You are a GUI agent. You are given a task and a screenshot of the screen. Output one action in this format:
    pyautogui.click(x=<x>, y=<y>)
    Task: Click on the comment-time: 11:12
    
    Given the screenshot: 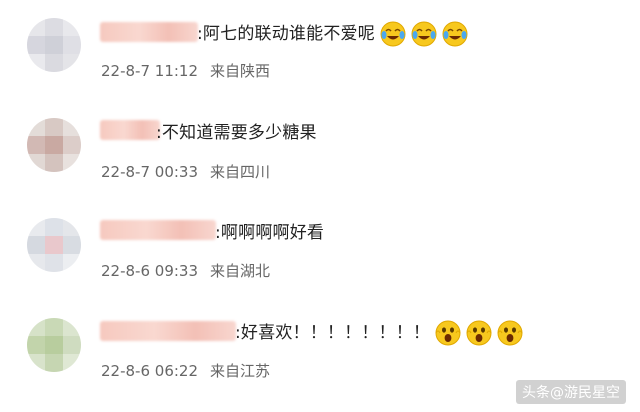 What is the action you would take?
    pyautogui.click(x=176, y=71)
    